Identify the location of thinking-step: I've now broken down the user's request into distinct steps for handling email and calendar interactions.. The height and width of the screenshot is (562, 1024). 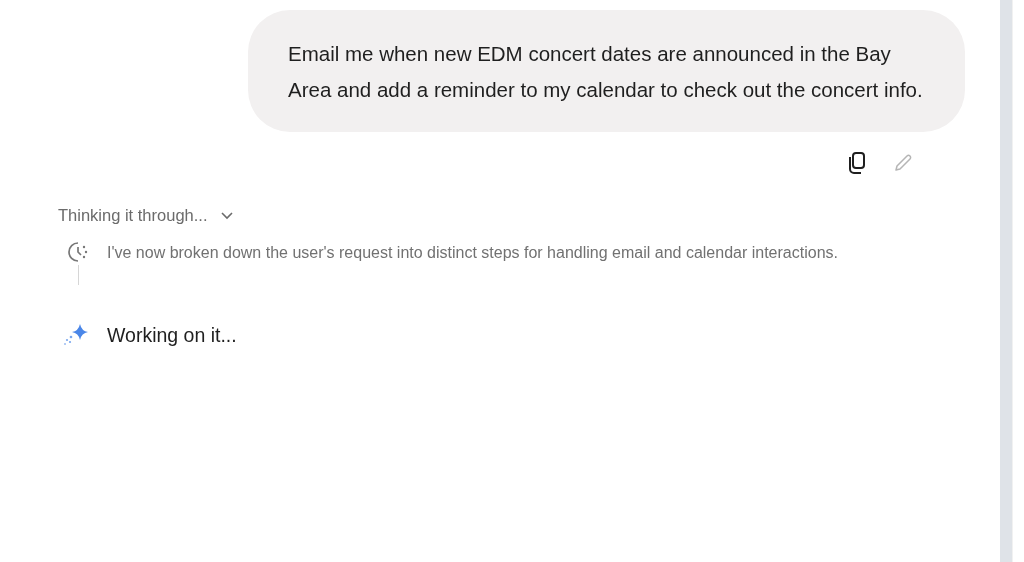
(478, 263).